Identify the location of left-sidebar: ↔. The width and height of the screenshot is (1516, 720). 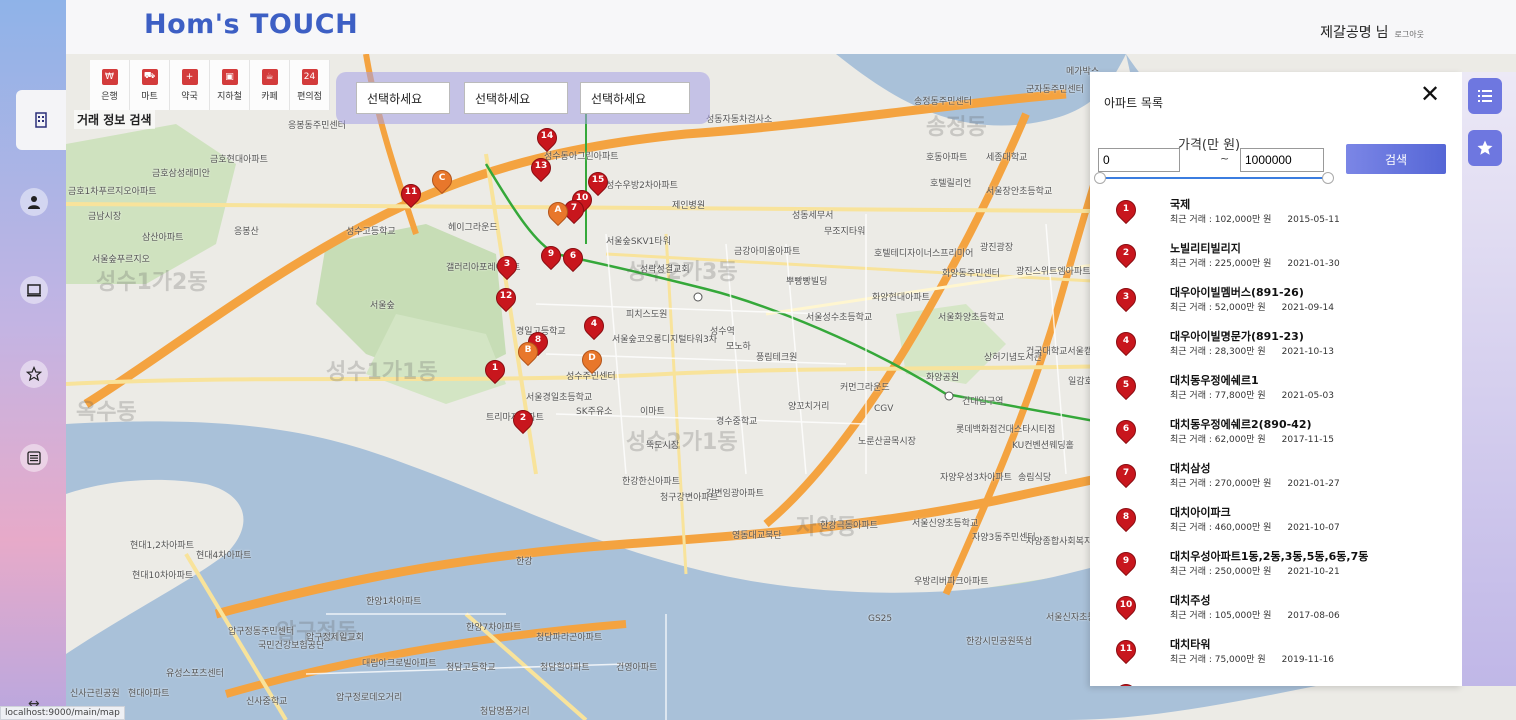
(33, 360).